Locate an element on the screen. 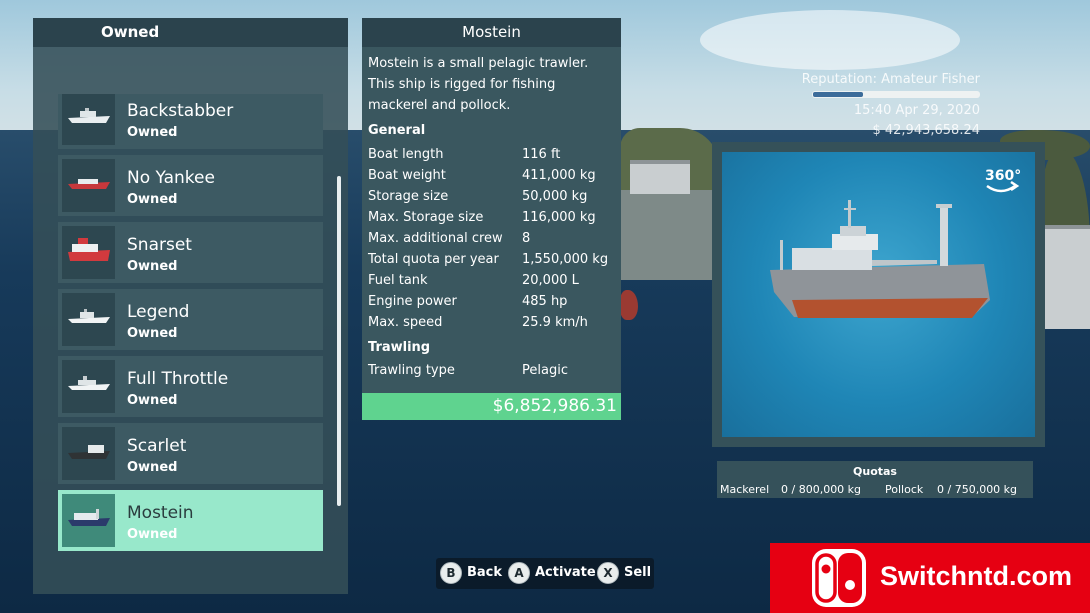 The height and width of the screenshot is (613, 1090). stat-row: Total quota per year 1,550,000 kg is located at coordinates (493, 259).